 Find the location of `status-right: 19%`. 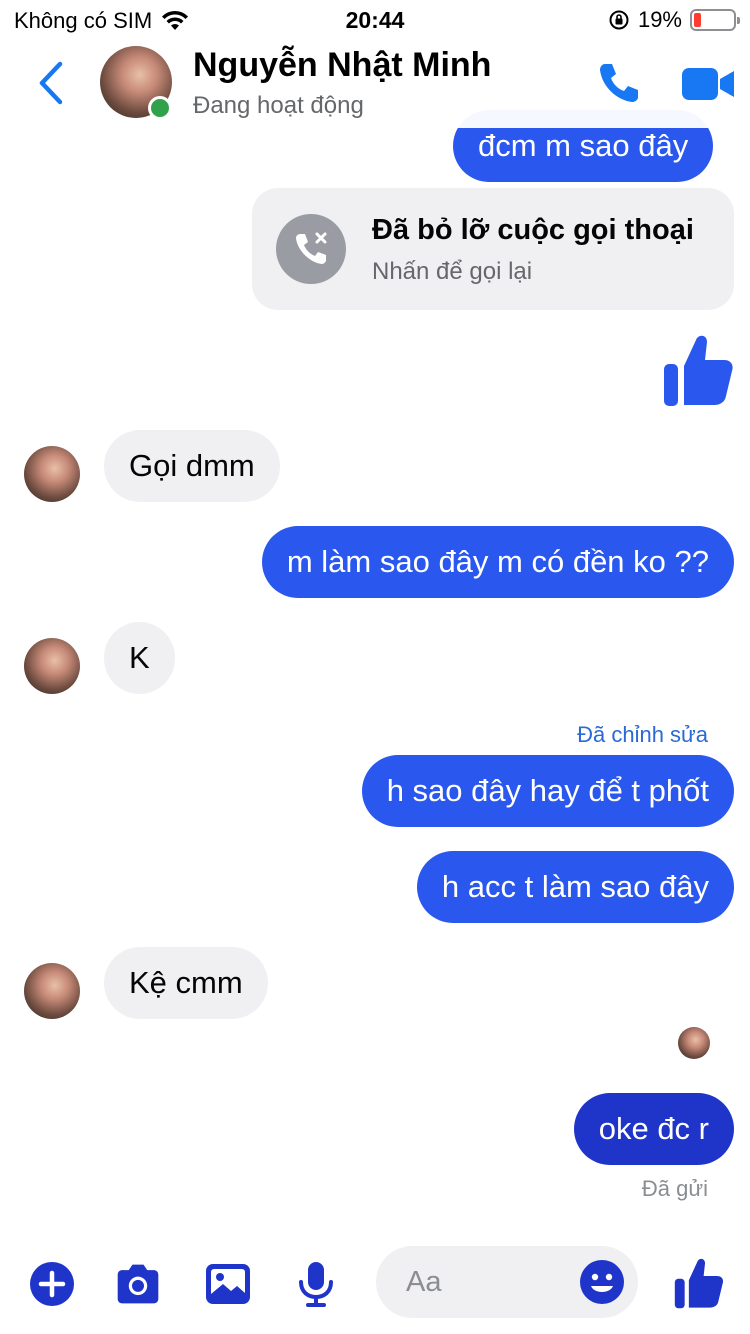

status-right: 19% is located at coordinates (674, 20).